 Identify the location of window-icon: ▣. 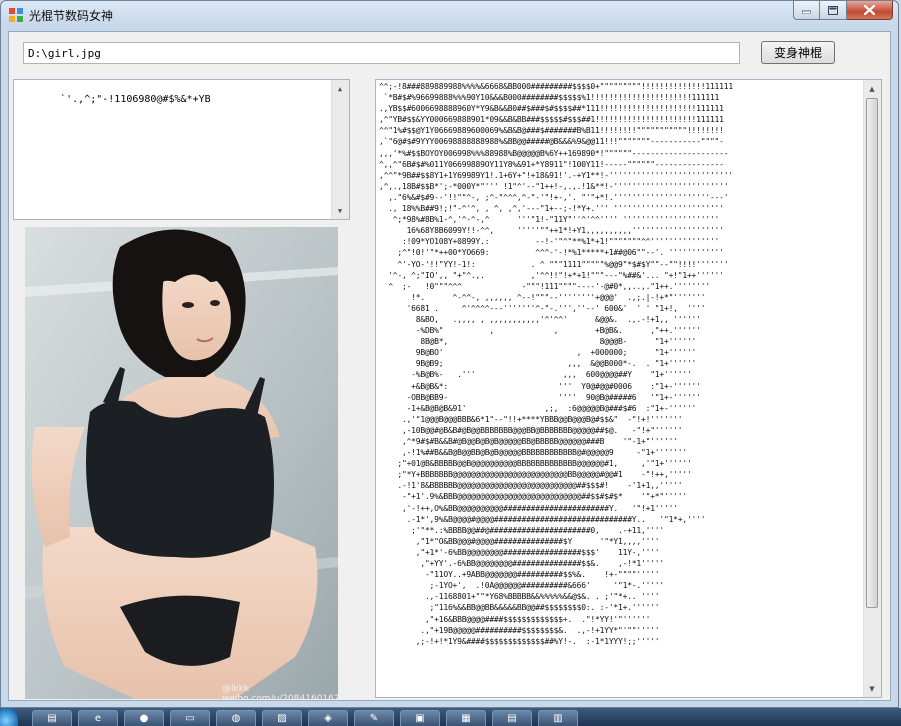
(420, 718).